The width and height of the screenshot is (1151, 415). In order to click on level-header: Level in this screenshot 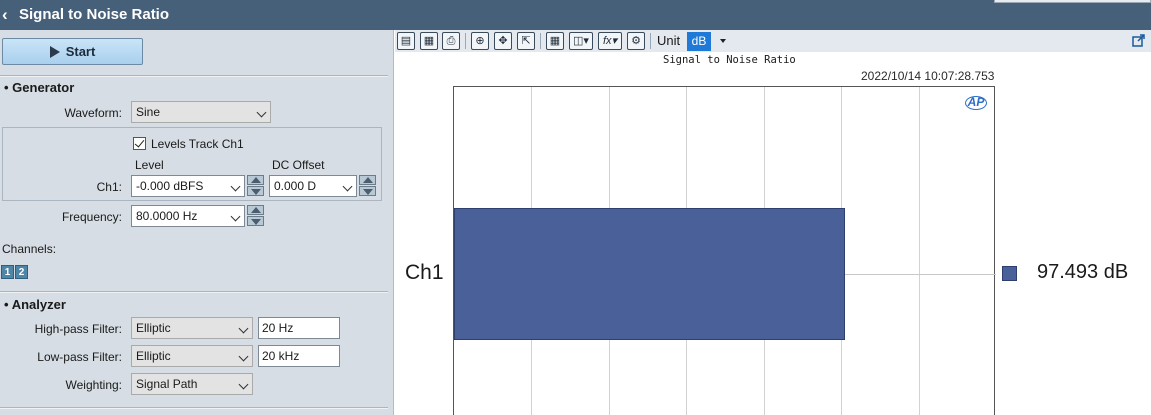, I will do `click(149, 165)`.